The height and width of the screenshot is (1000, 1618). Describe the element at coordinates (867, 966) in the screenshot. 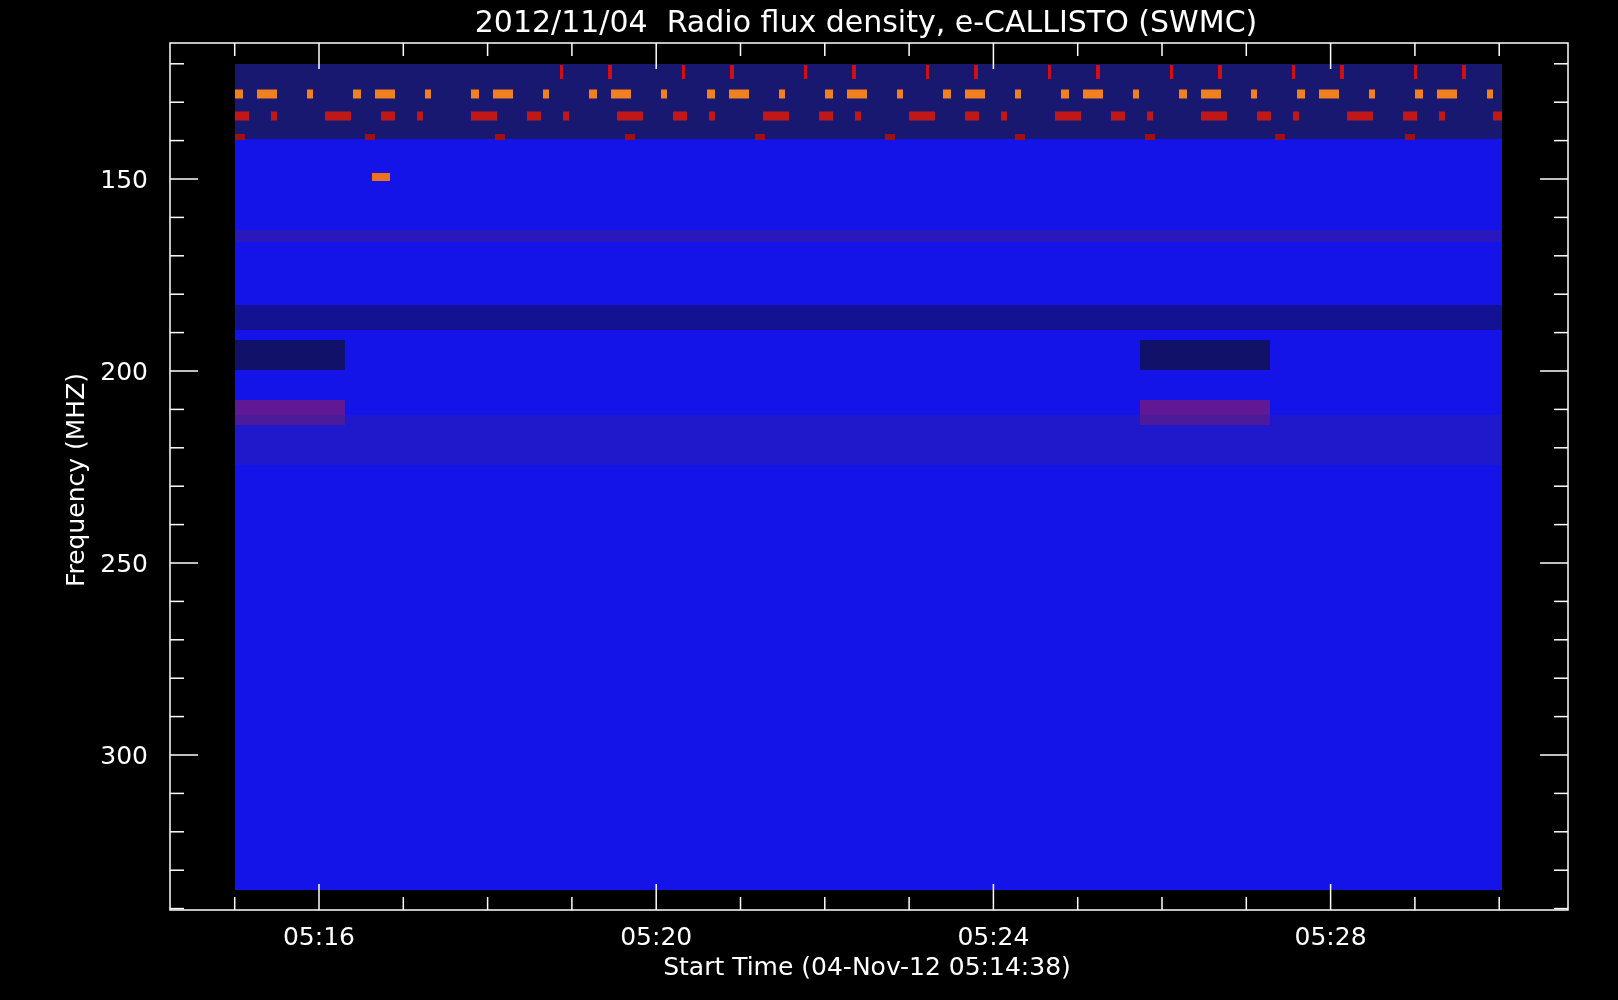

I see `x-axis-label: Start Time (04-Nov-12 05:14:38)` at that location.